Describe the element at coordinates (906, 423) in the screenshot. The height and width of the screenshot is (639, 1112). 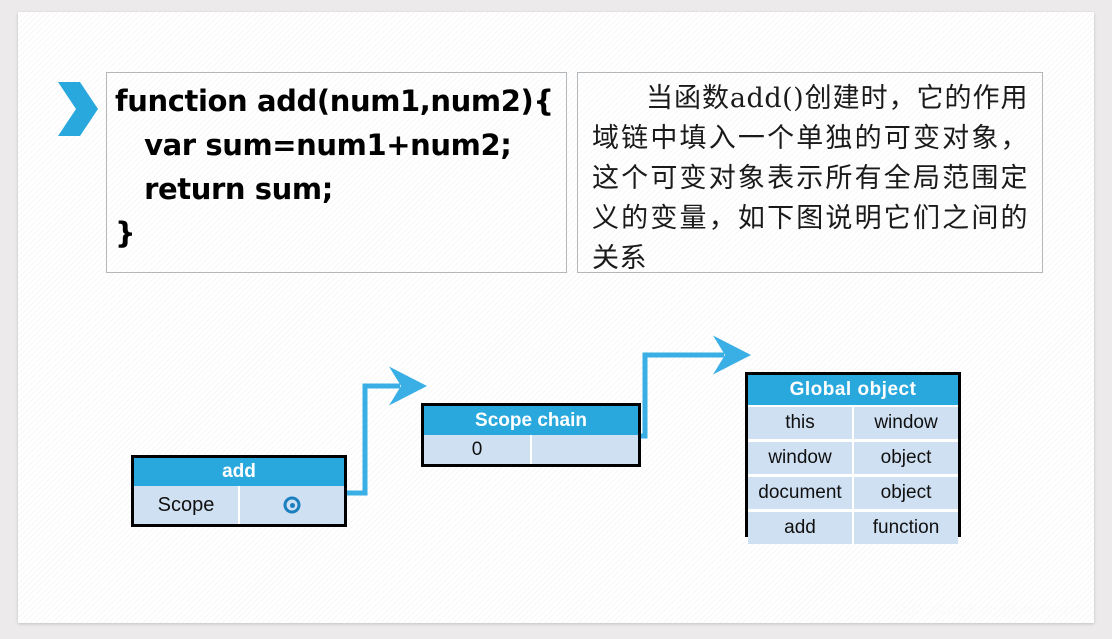
I see `global-object-value: window` at that location.